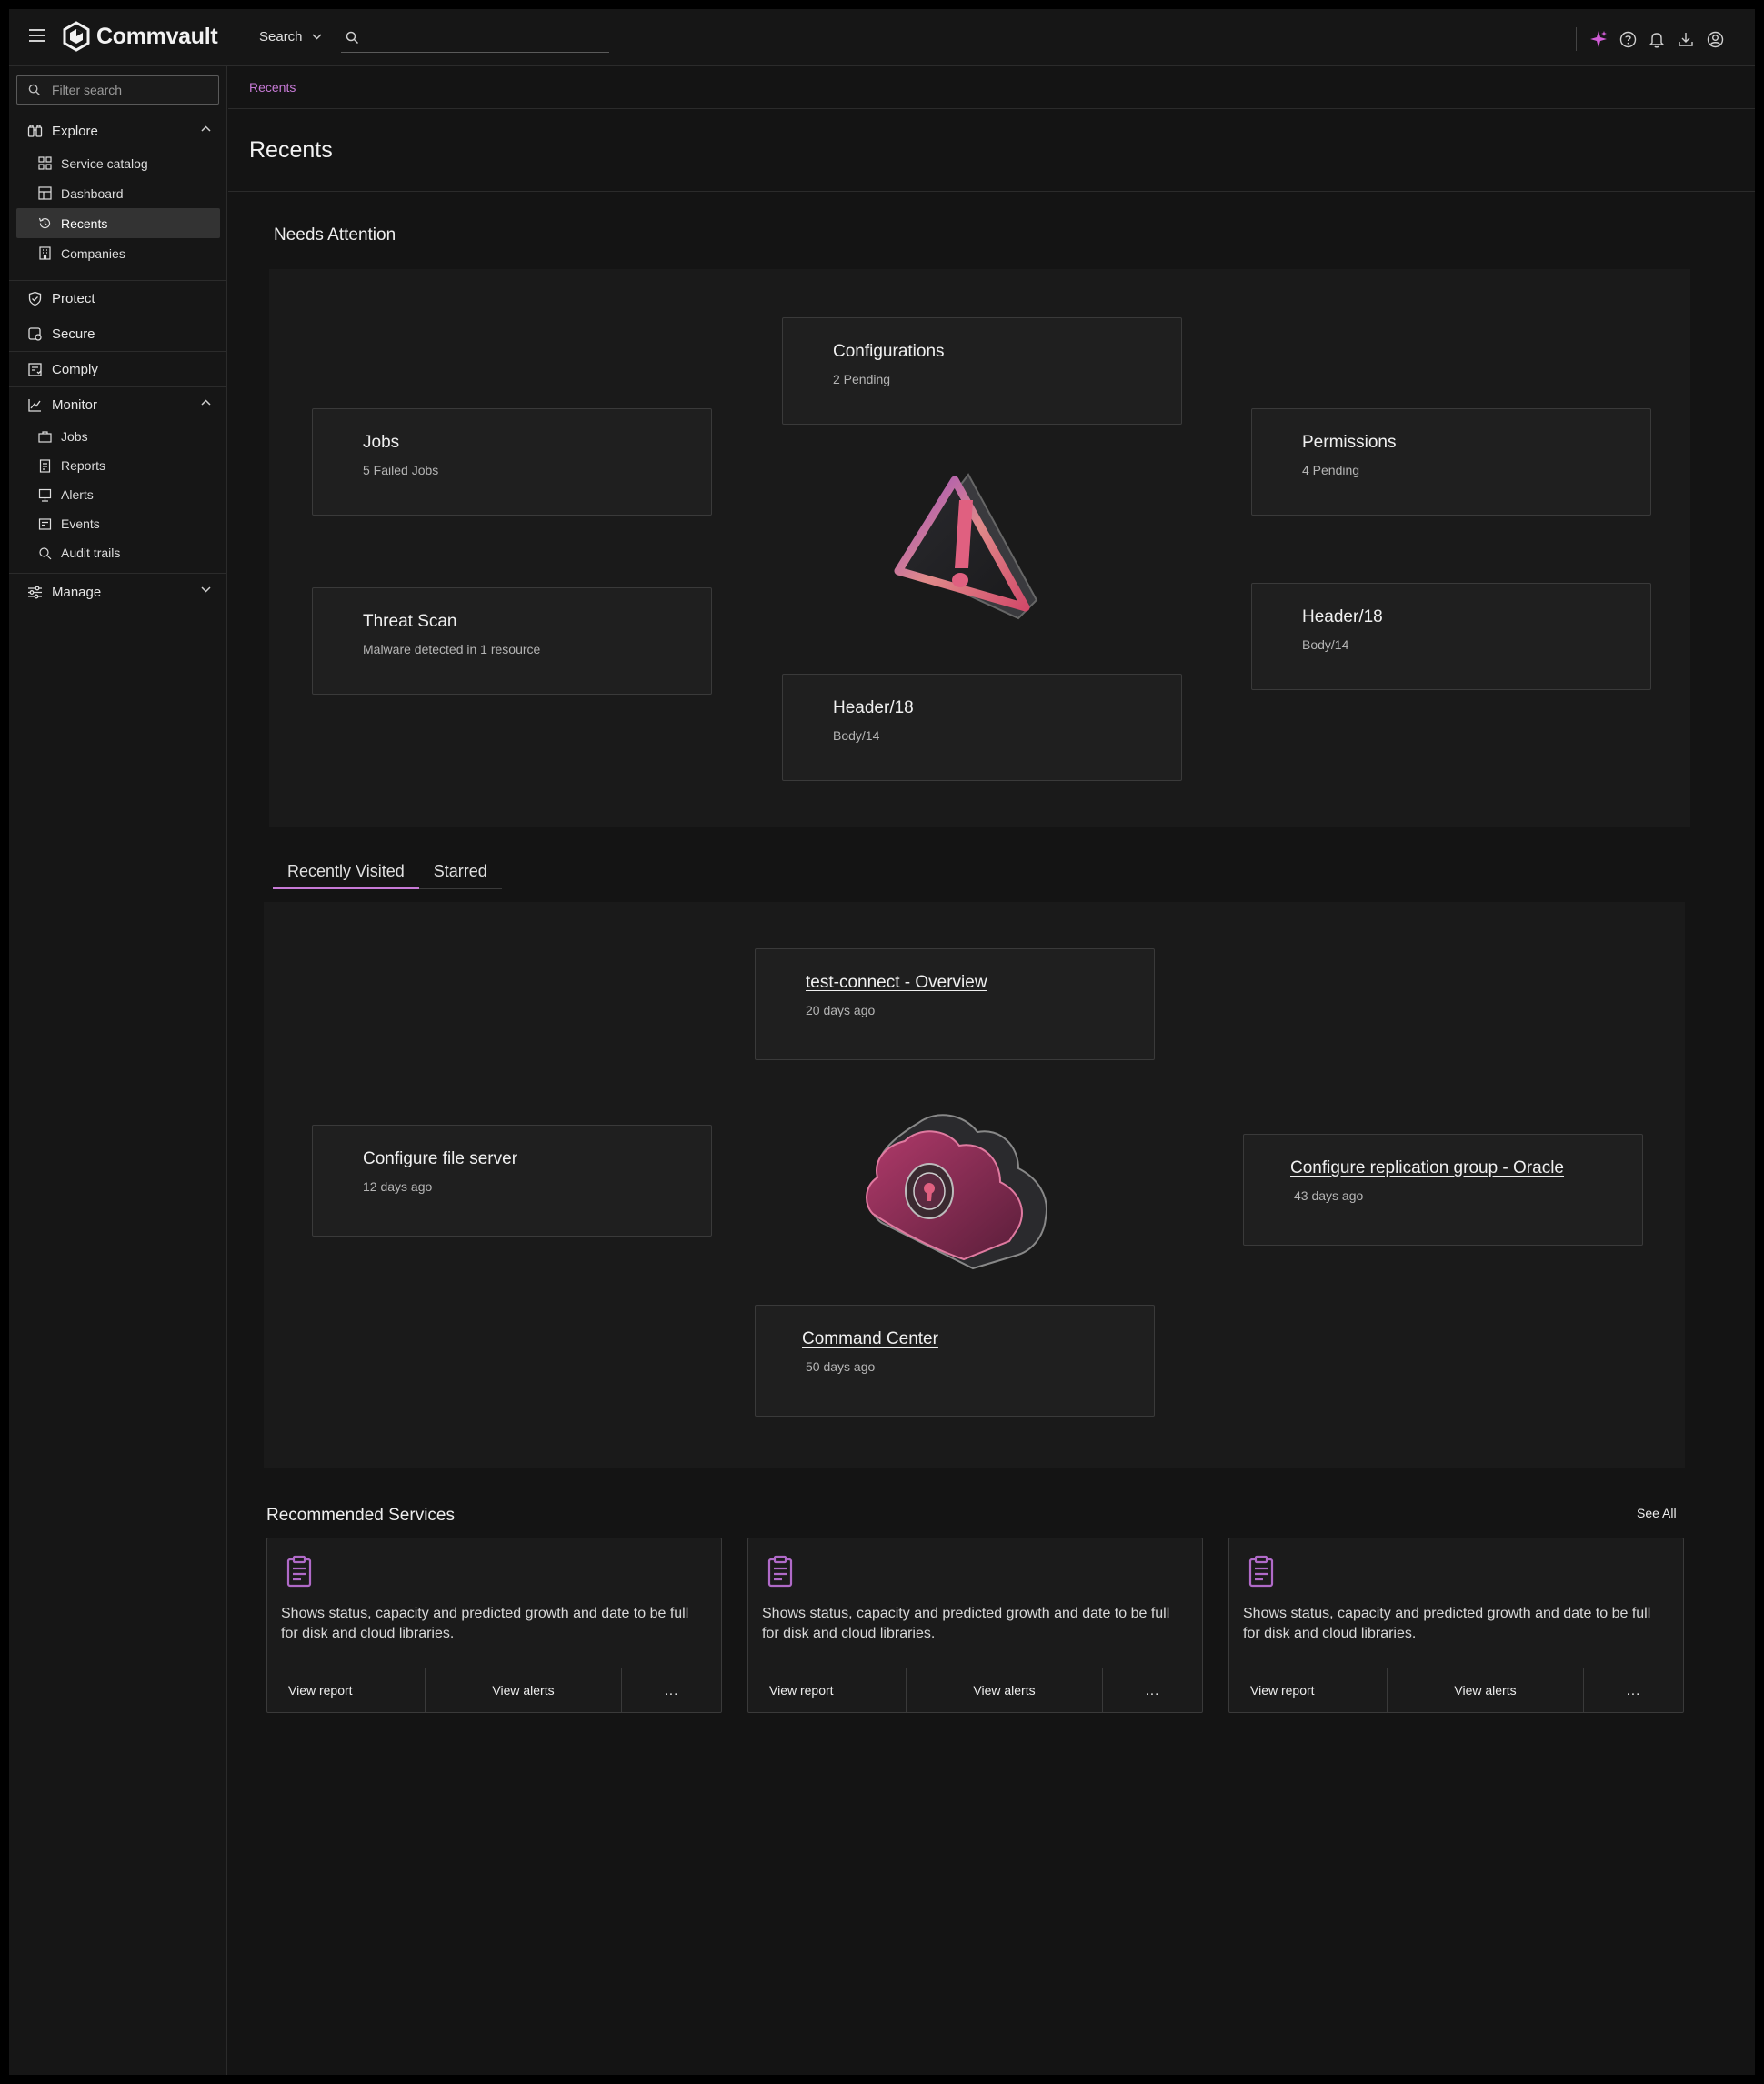 The height and width of the screenshot is (2084, 1764). What do you see at coordinates (118, 369) in the screenshot?
I see `nav-comply: Comply` at bounding box center [118, 369].